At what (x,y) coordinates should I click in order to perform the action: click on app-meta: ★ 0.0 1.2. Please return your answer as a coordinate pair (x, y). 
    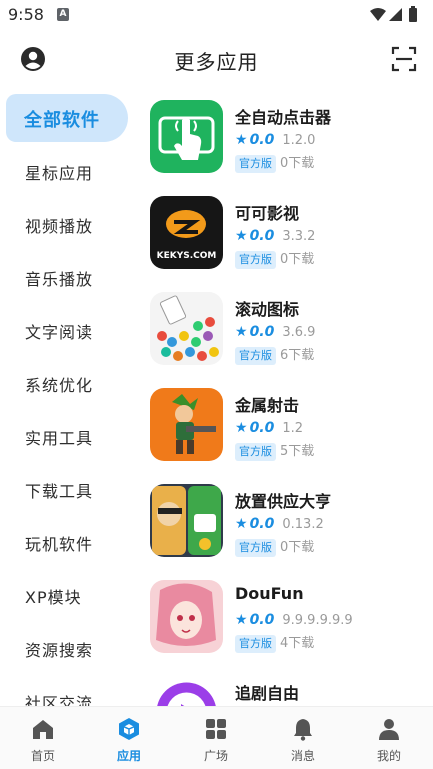
    Looking at the image, I should click on (269, 426).